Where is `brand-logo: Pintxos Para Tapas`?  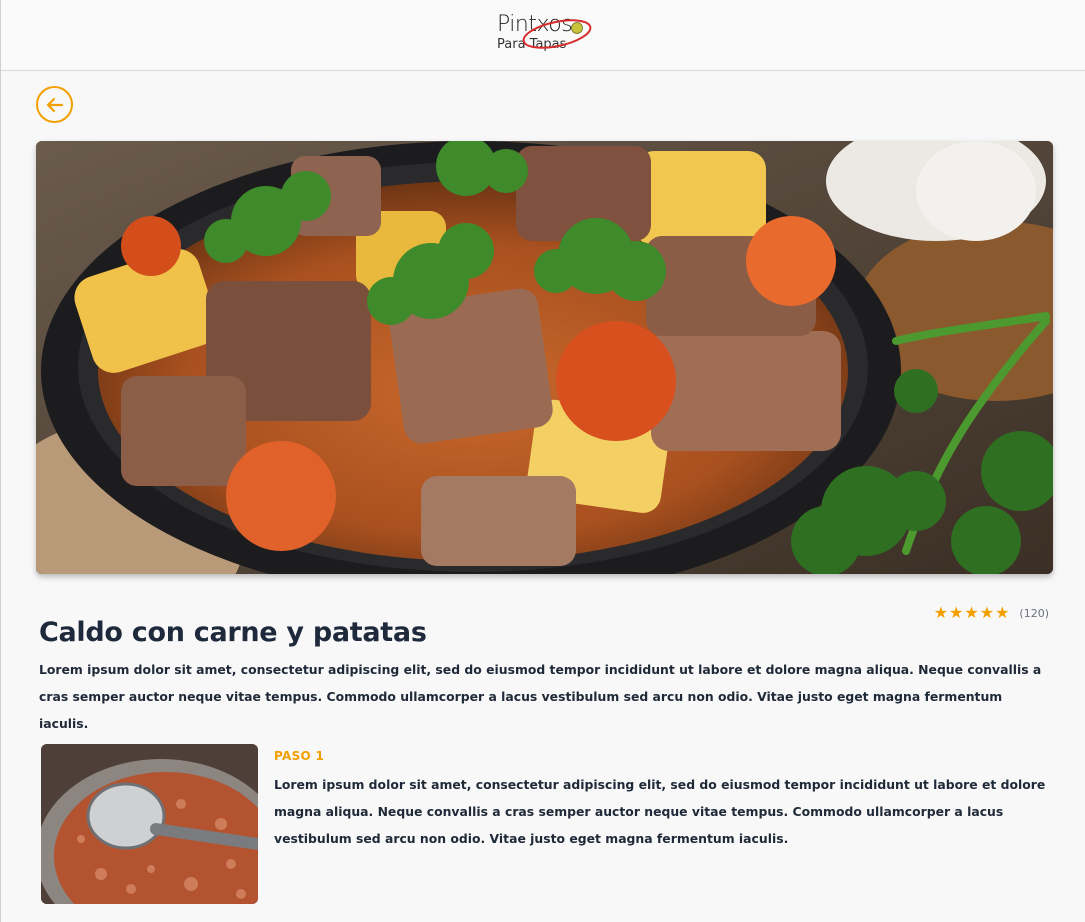 brand-logo: Pintxos Para Tapas is located at coordinates (547, 34).